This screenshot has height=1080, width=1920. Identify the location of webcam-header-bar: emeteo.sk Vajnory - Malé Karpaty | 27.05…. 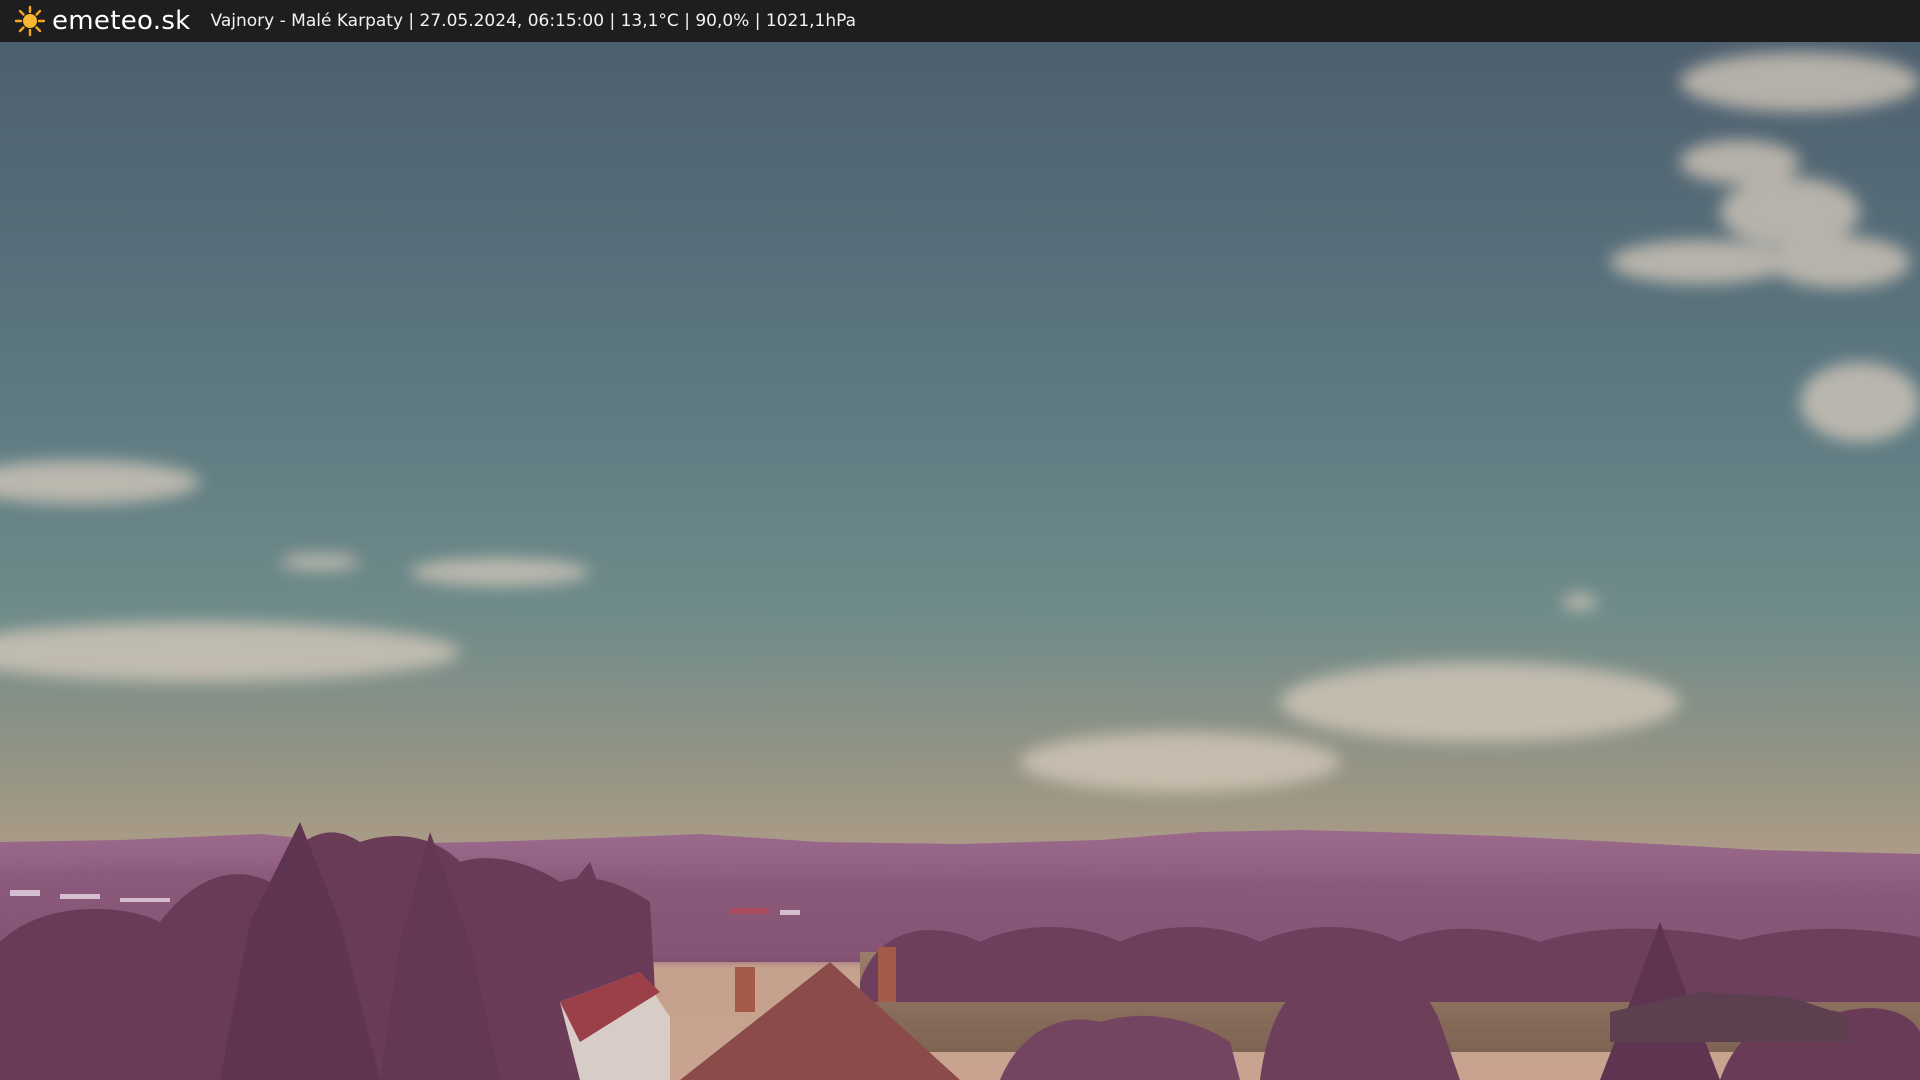
(960, 21).